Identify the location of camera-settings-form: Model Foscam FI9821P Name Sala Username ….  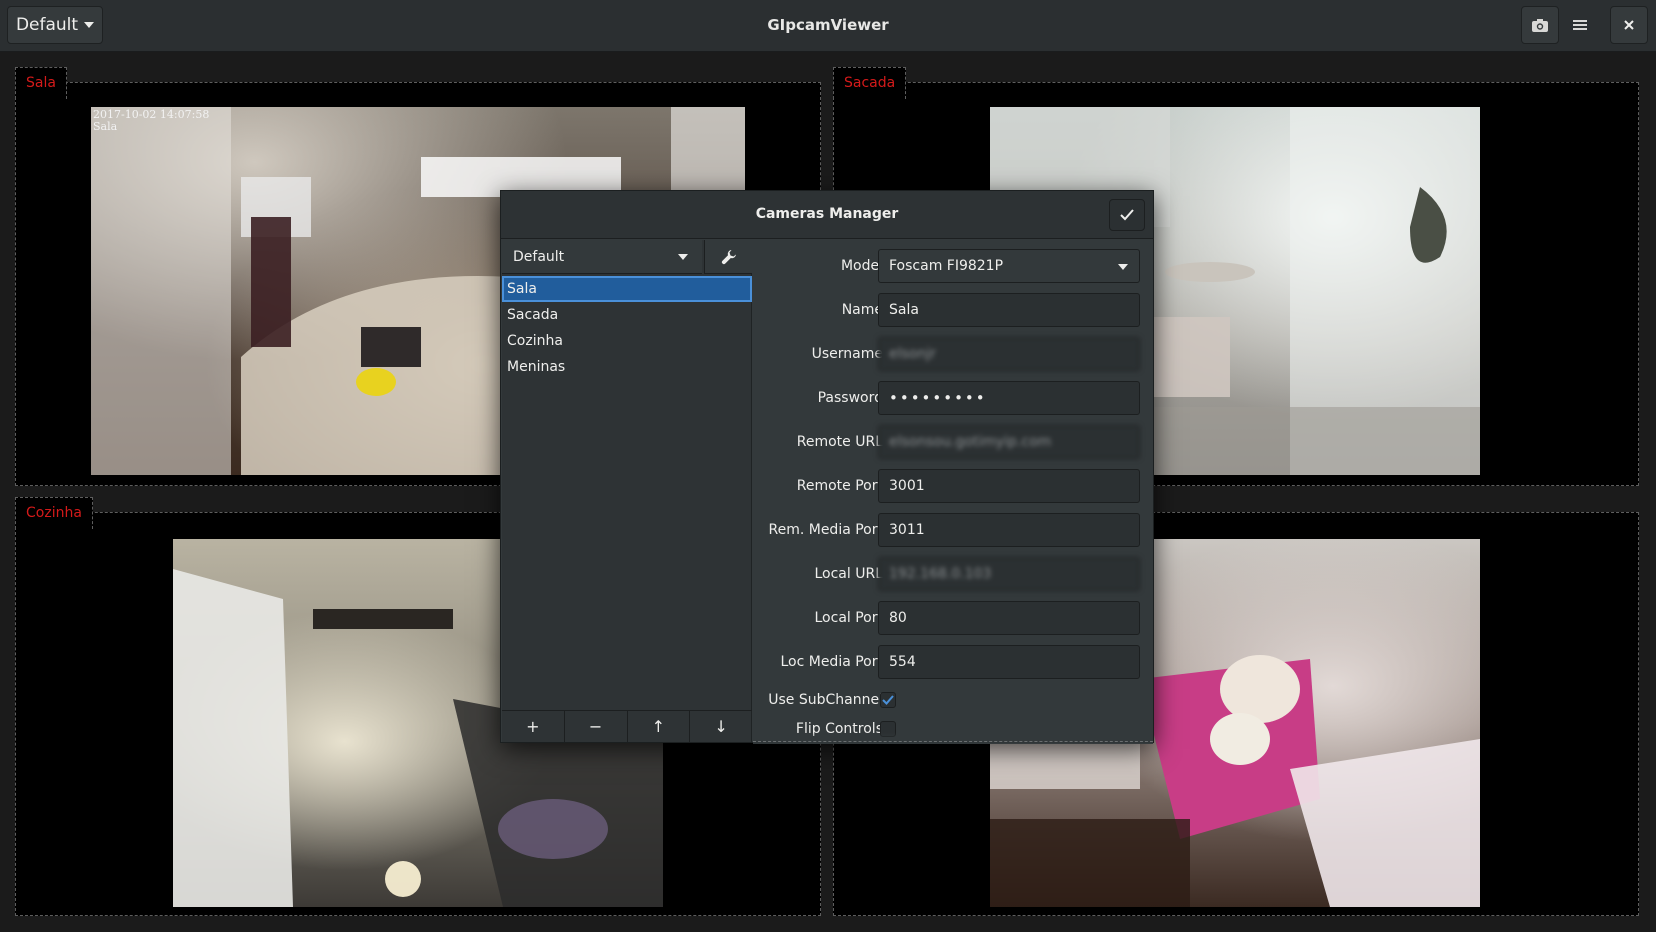
(953, 492).